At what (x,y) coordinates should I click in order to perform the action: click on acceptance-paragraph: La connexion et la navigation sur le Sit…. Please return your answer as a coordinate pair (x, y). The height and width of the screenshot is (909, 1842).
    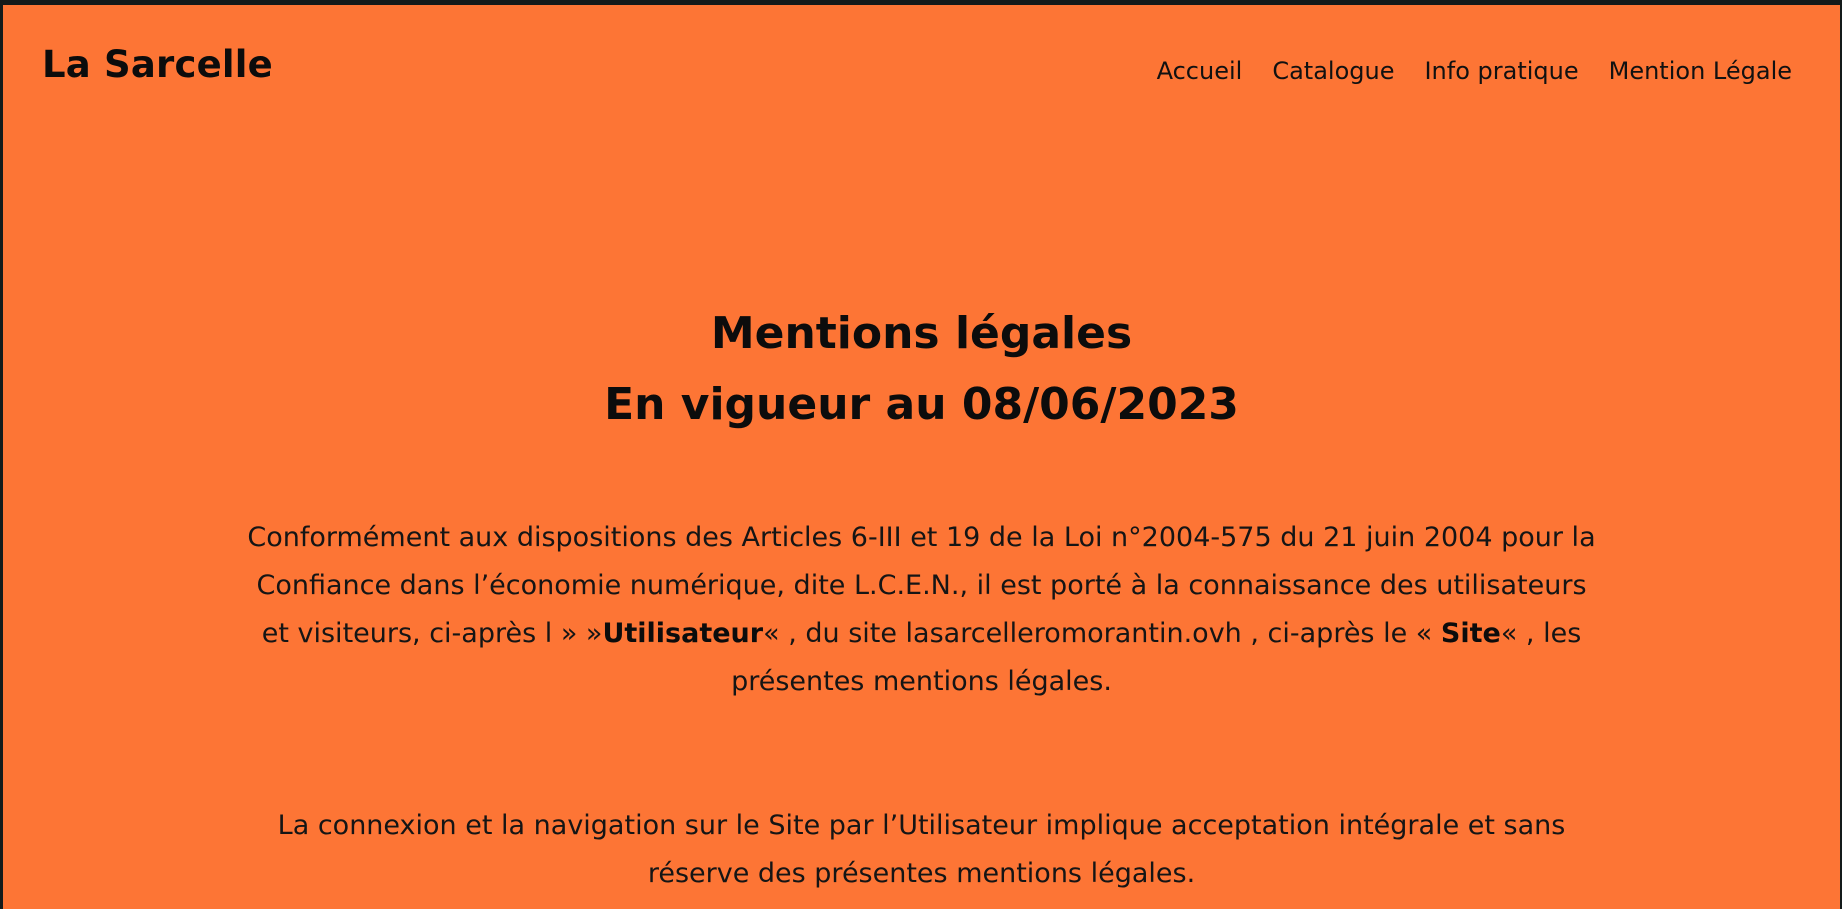
    Looking at the image, I should click on (921, 849).